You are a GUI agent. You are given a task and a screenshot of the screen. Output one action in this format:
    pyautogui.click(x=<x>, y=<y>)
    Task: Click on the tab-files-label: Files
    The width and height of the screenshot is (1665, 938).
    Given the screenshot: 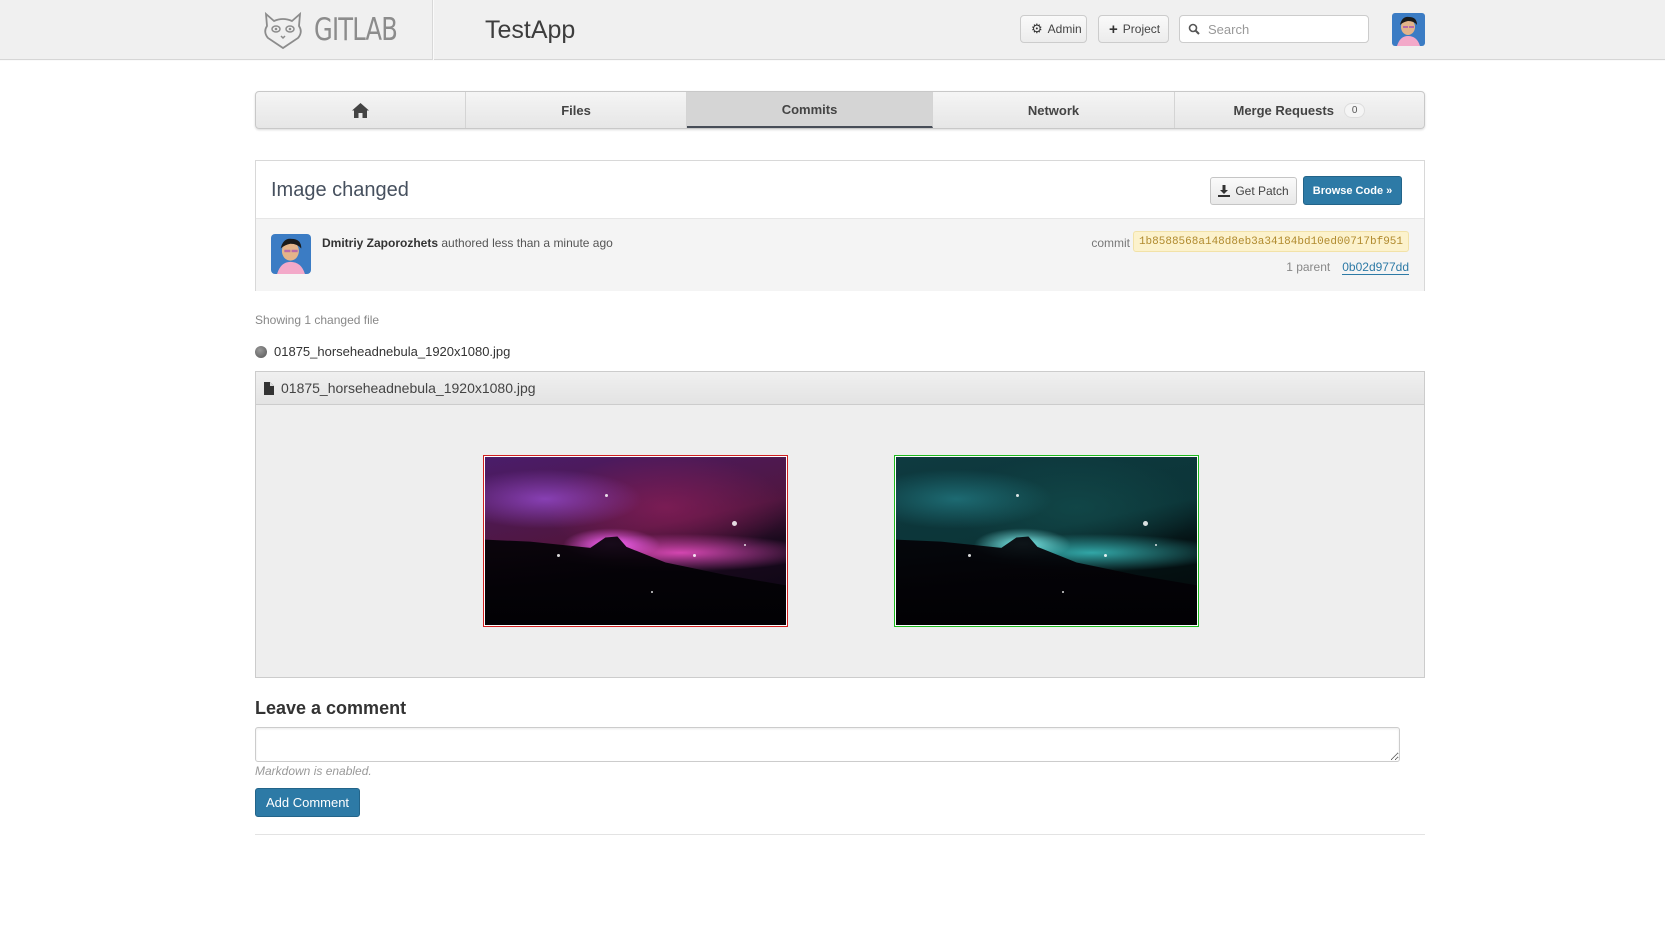 What is the action you would take?
    pyautogui.click(x=576, y=110)
    